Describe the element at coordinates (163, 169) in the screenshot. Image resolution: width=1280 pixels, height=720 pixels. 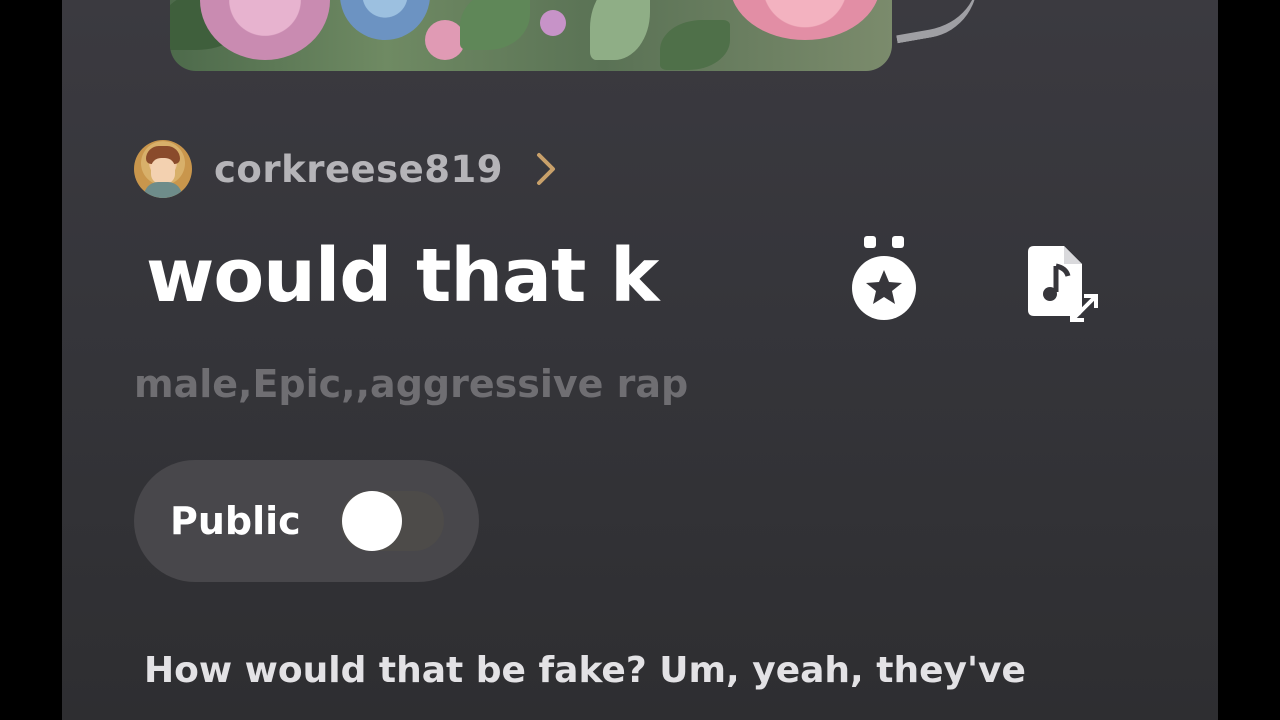
I see `creator-avatar` at that location.